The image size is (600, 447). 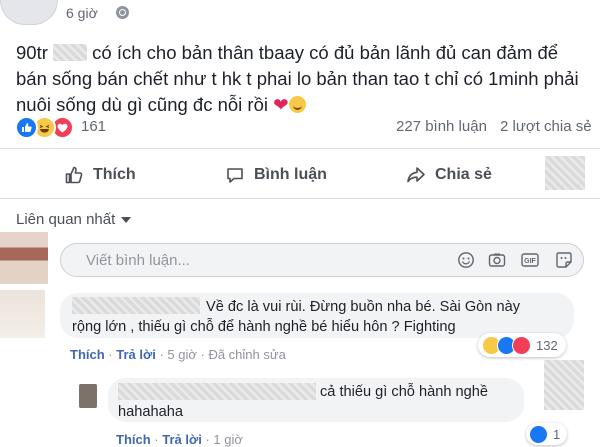 I want to click on comment-bubble-icon, so click(x=235, y=175).